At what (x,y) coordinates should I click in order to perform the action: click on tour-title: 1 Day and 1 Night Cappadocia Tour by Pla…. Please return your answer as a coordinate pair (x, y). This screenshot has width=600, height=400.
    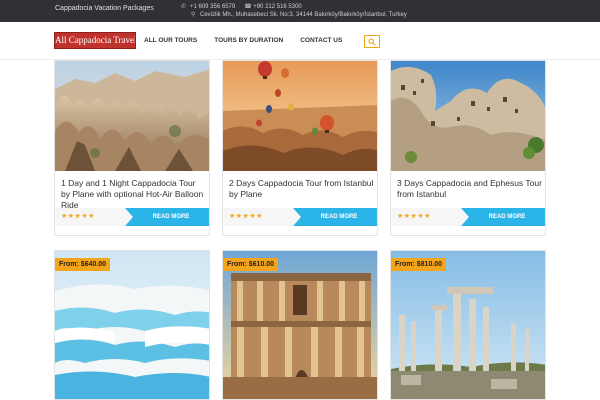
    Looking at the image, I should click on (133, 194).